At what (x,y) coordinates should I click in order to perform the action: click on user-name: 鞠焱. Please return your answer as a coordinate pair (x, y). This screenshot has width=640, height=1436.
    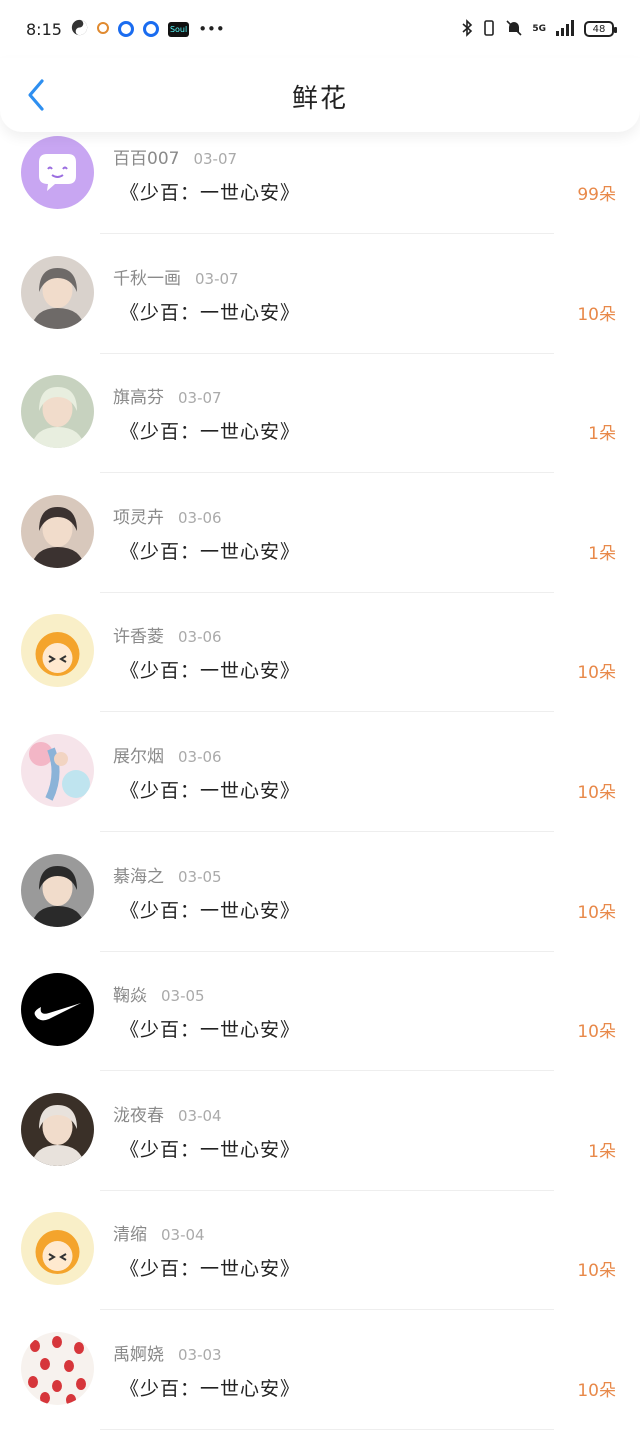
    Looking at the image, I should click on (130, 996).